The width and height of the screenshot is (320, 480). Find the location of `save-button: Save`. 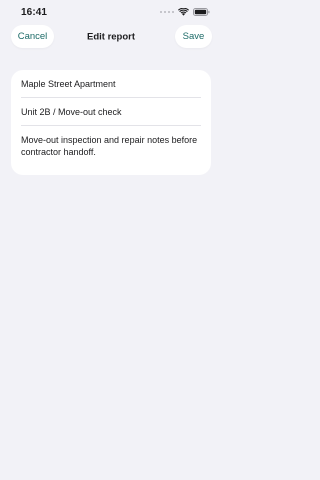

save-button: Save is located at coordinates (193, 36).